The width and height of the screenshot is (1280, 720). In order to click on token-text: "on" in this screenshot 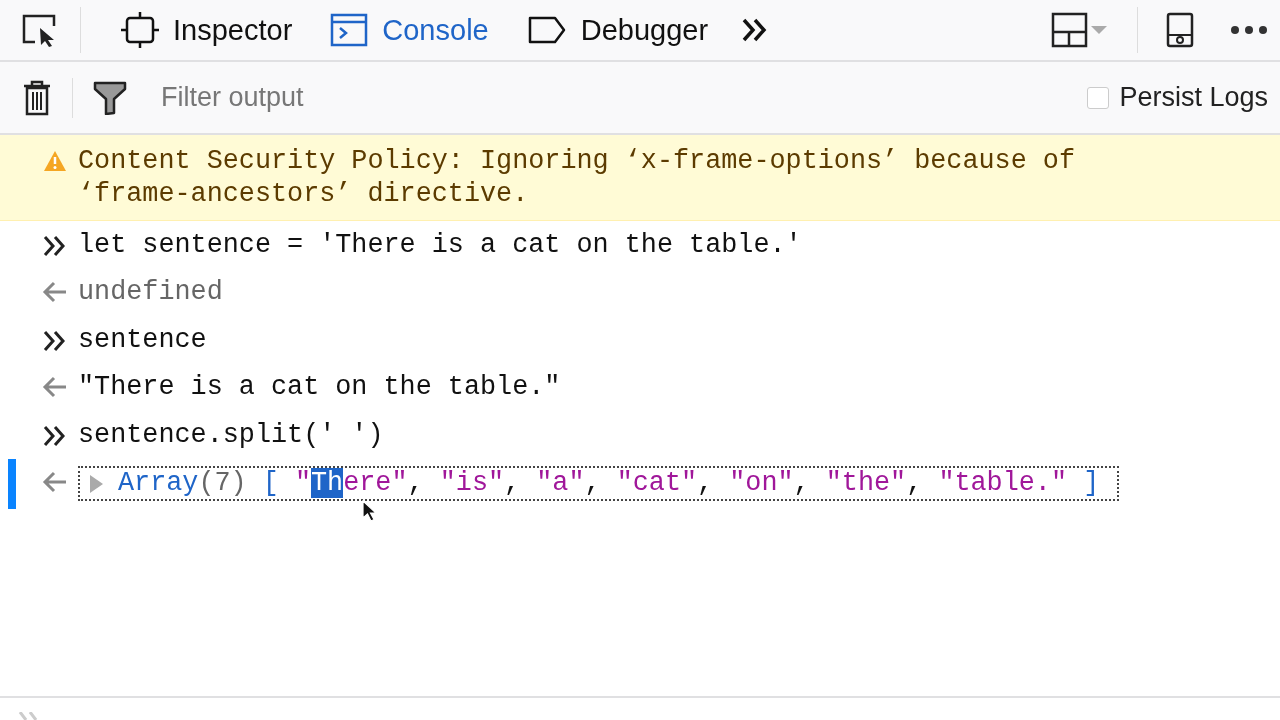, I will do `click(761, 483)`.